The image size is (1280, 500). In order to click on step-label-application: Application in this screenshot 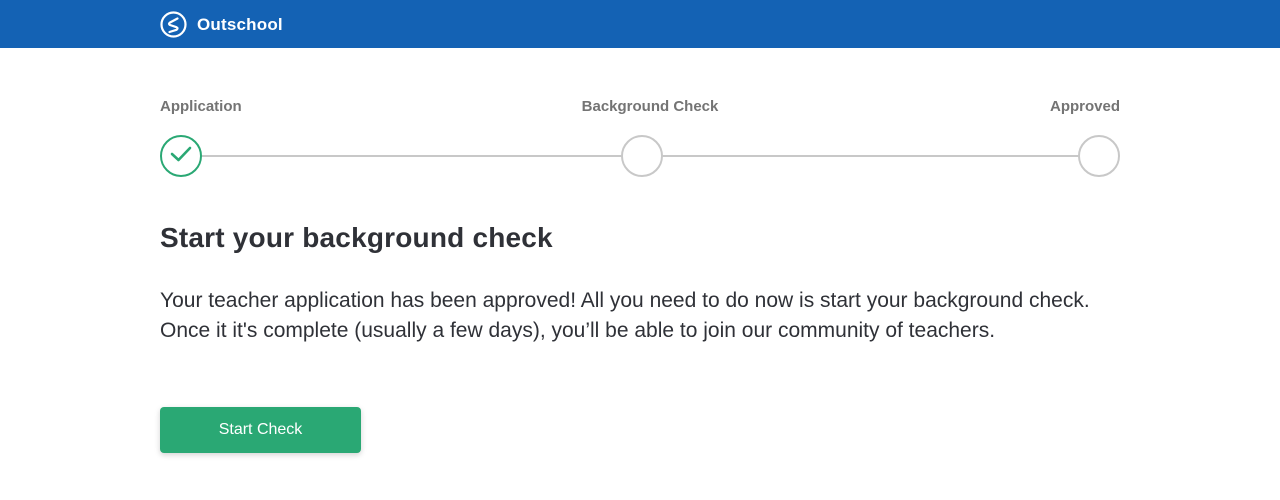, I will do `click(201, 106)`.